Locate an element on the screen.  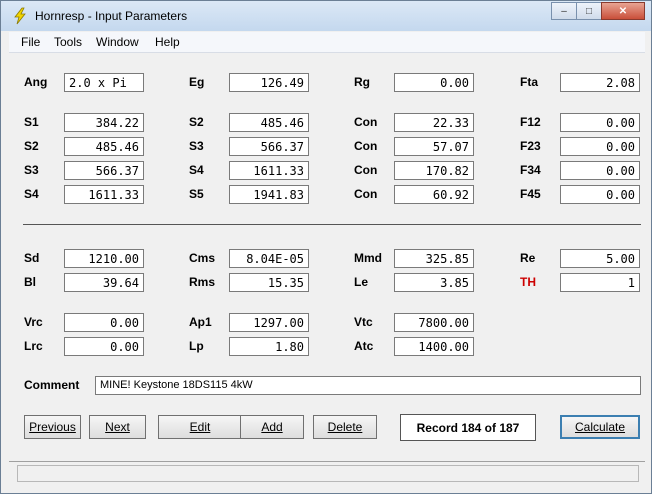
param-field-lp: 1.80 is located at coordinates (269, 346).